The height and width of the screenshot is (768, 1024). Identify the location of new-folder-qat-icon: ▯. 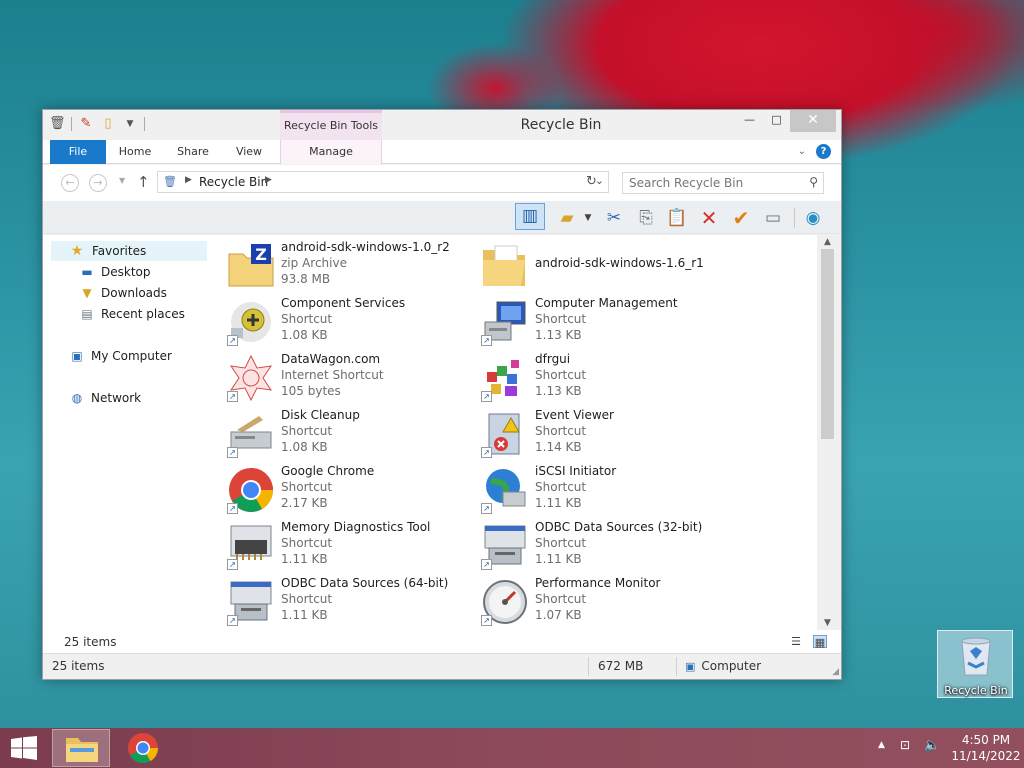
(108, 124).